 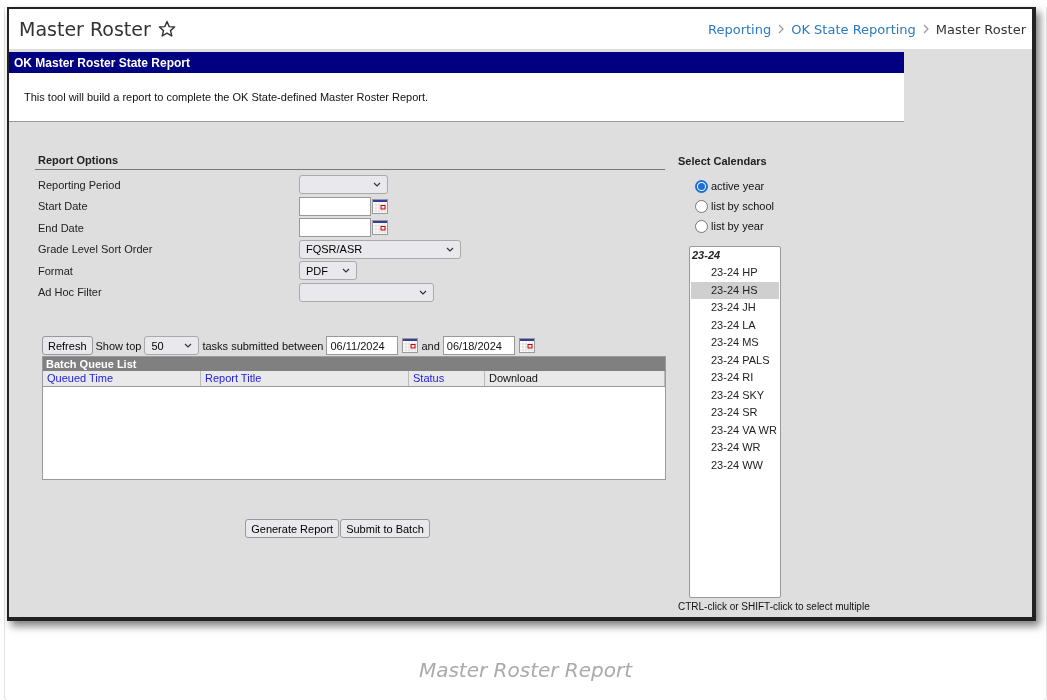 I want to click on list-option: 23-24 SR, so click(x=735, y=413).